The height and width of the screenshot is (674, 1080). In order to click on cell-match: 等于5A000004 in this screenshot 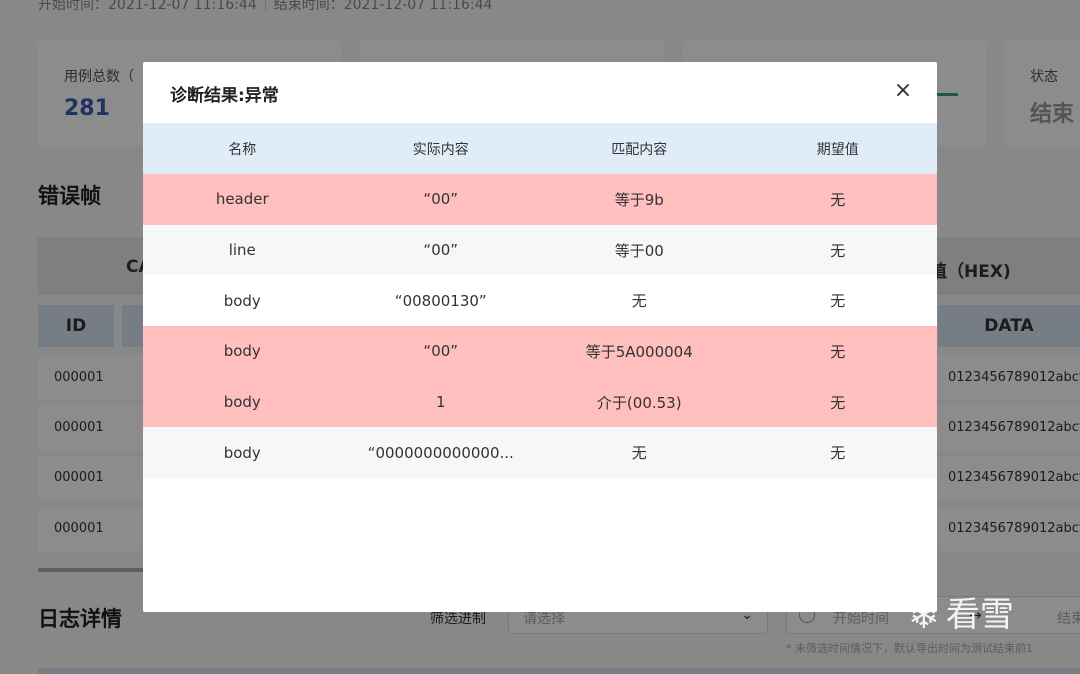, I will do `click(639, 351)`.